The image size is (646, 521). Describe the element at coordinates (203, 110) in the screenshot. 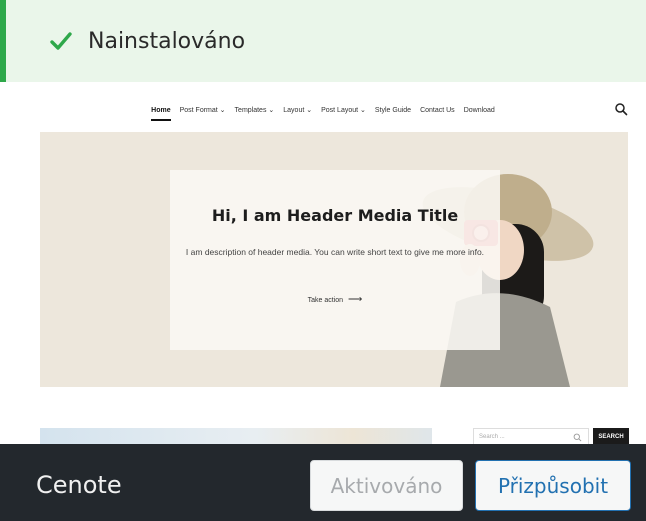

I see `nav-item-post-format: Post Format ⌄` at that location.